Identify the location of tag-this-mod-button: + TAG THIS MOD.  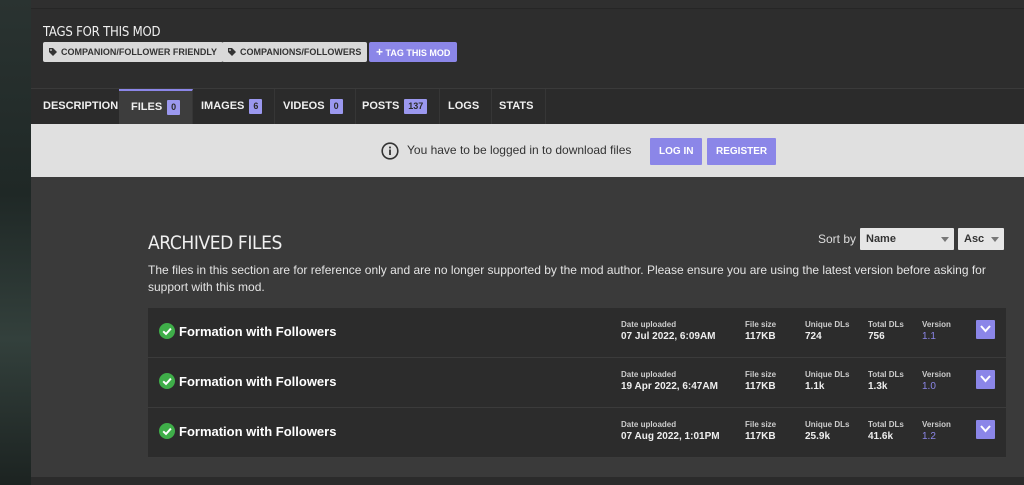
(413, 52).